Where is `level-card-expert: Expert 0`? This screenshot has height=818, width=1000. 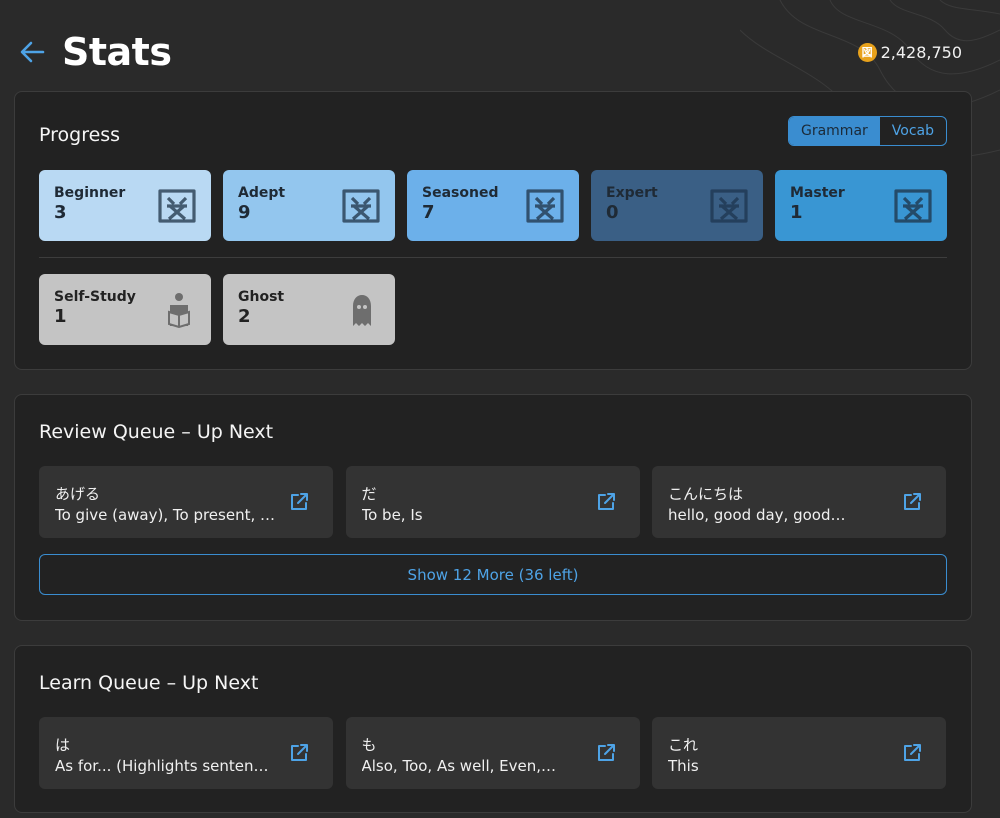 level-card-expert: Expert 0 is located at coordinates (677, 205).